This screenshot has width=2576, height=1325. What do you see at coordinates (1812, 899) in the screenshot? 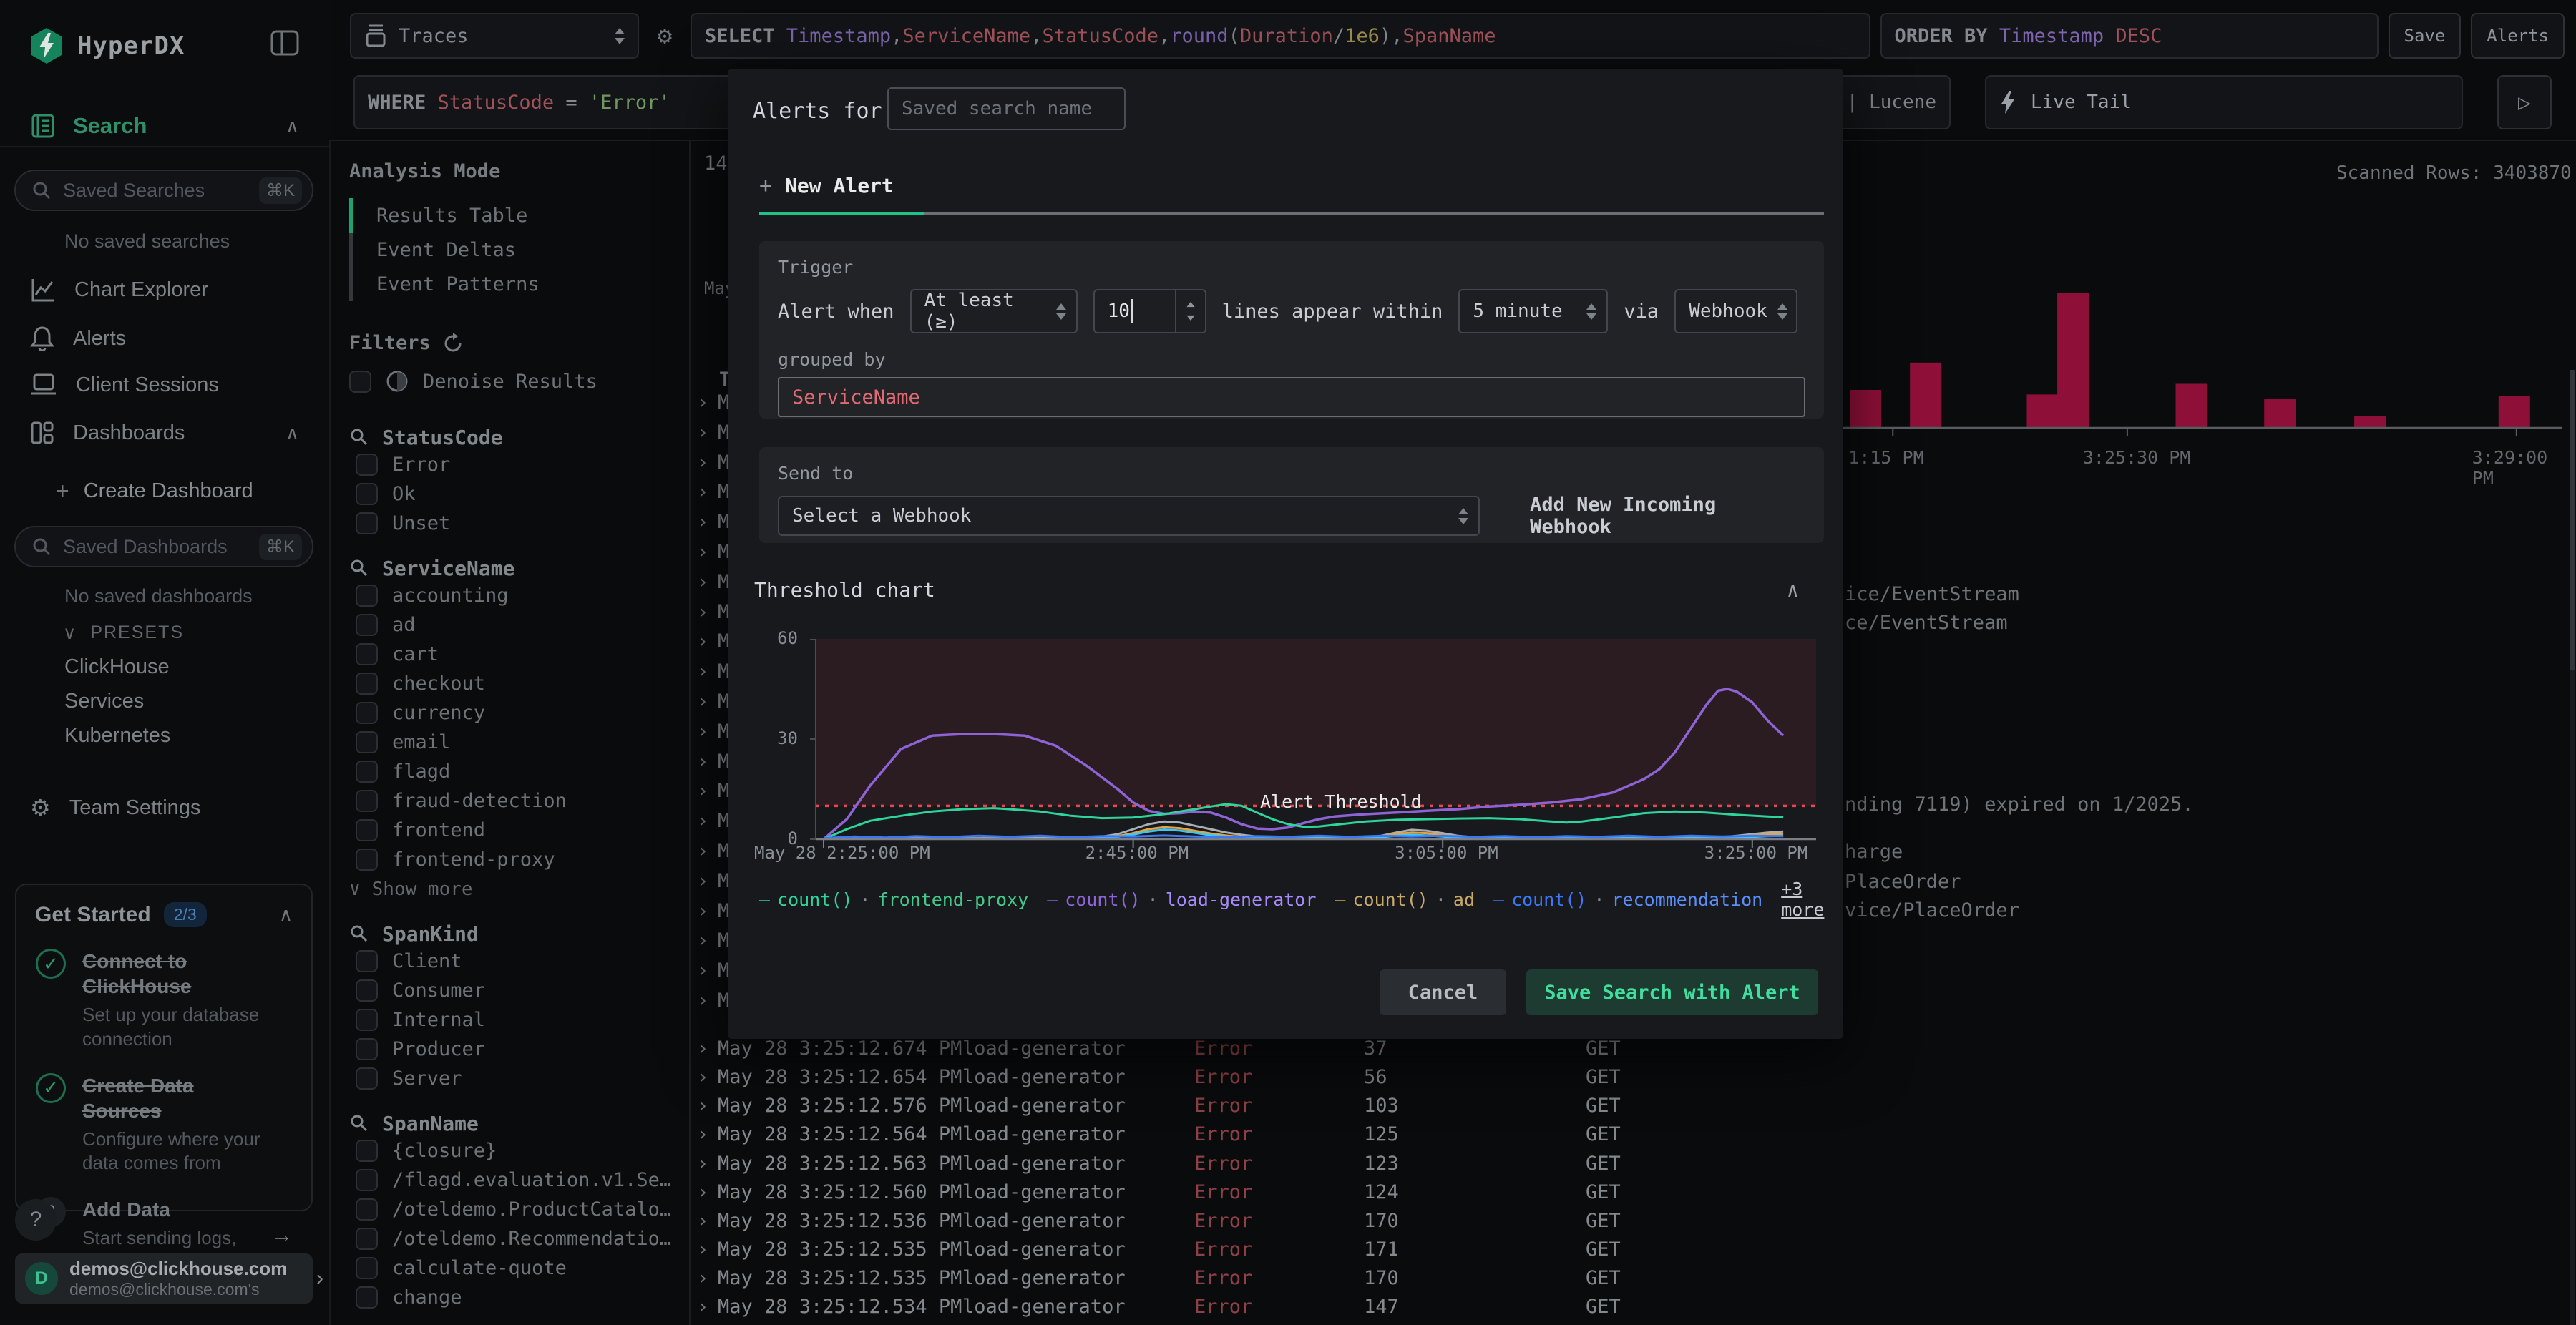
I see `legend-more-button: +3 more` at bounding box center [1812, 899].